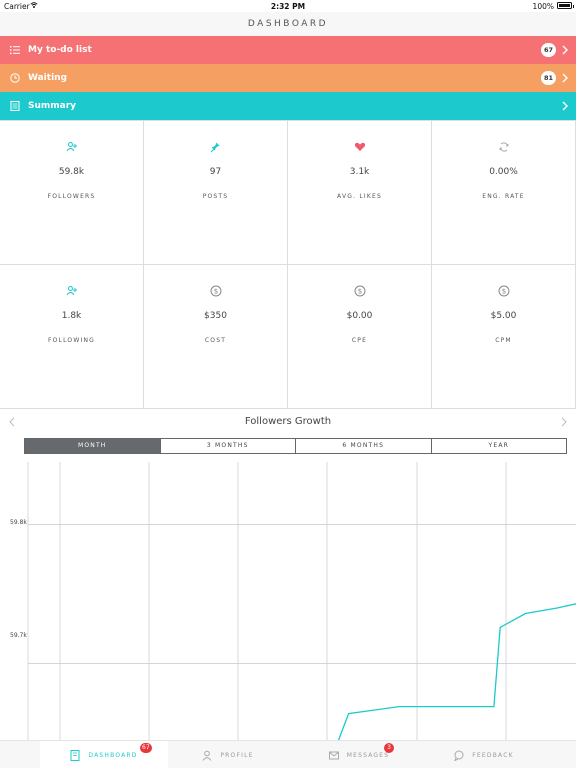 Image resolution: width=576 pixels, height=768 pixels. Describe the element at coordinates (288, 754) in the screenshot. I see `tab-bar: DASHBOARD 67 PROFILE MESSAGES 3 FEEDBACK` at that location.